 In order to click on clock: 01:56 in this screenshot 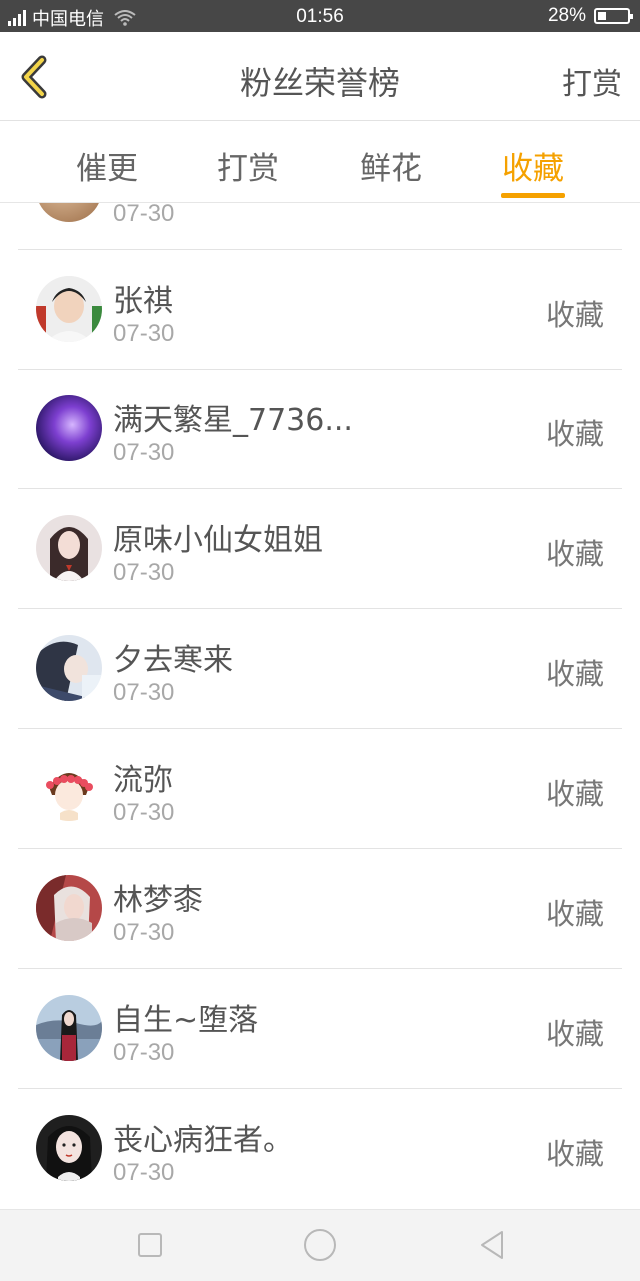, I will do `click(320, 16)`.